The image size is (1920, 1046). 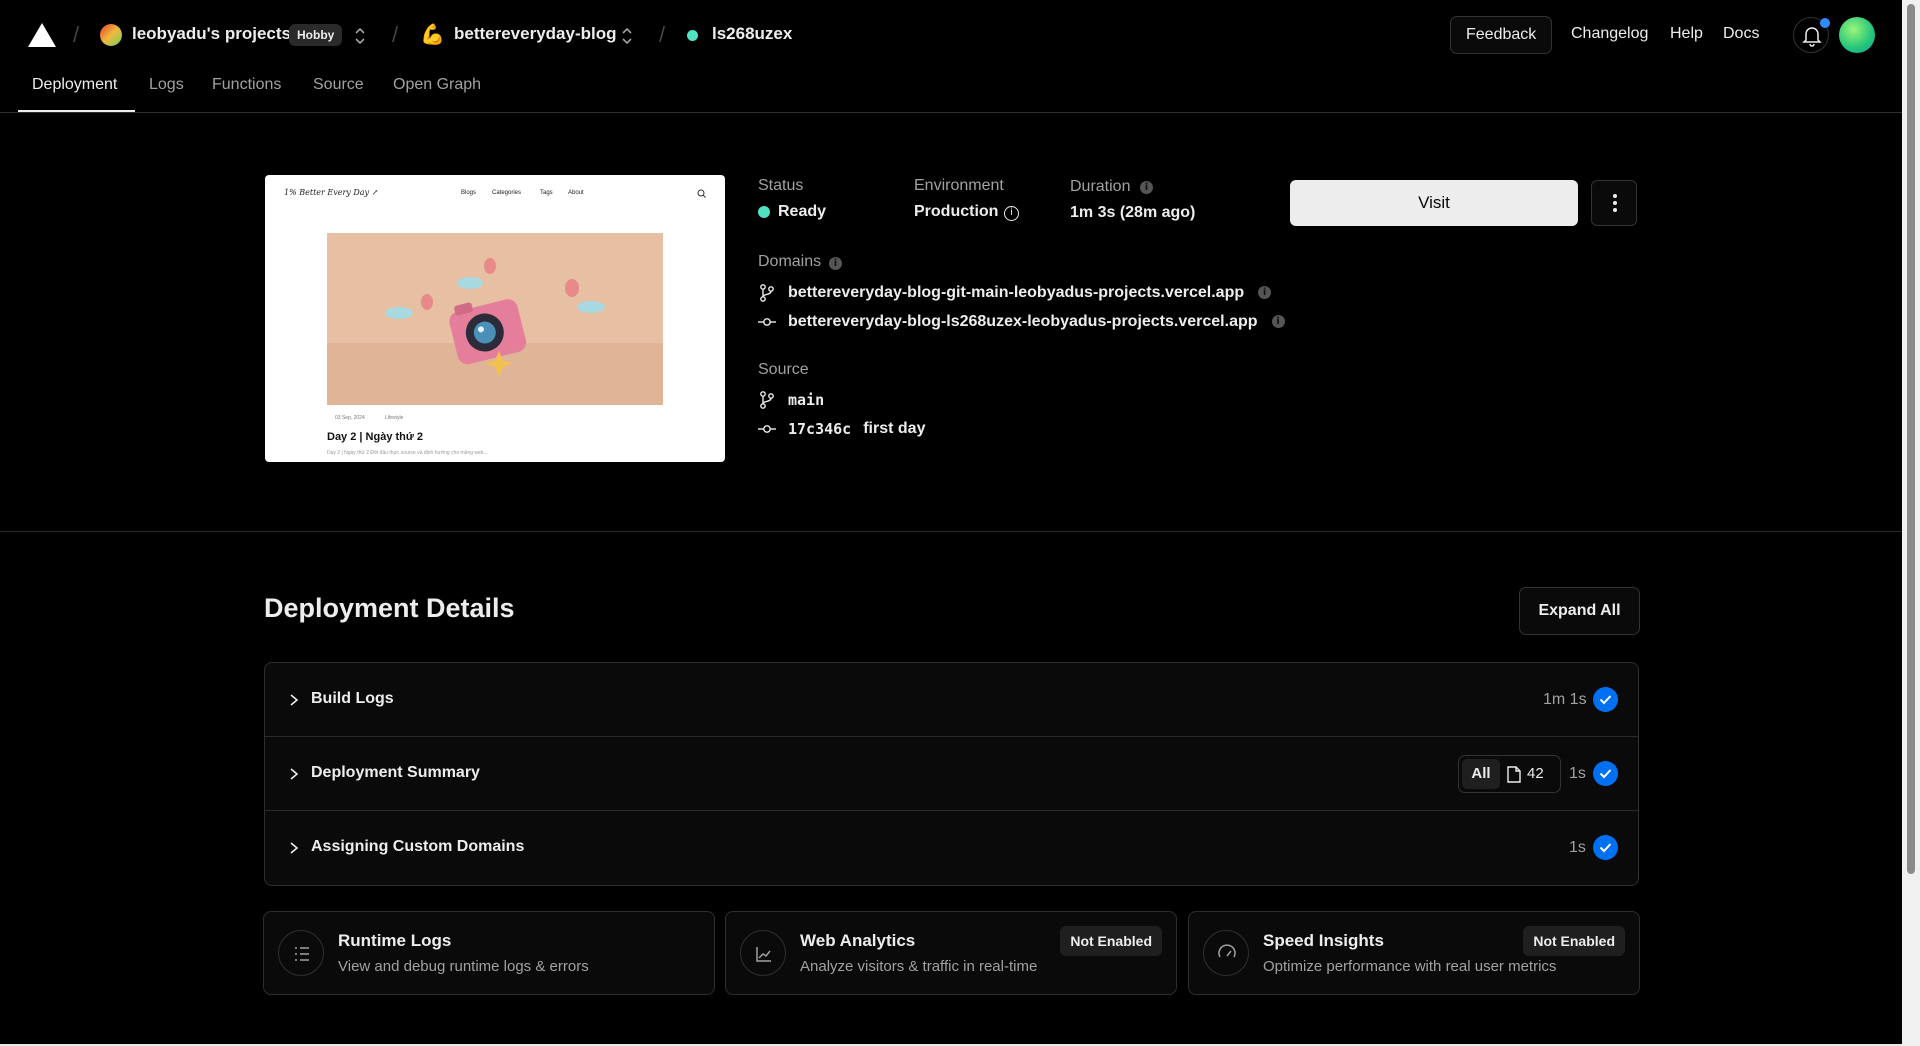 I want to click on team-switcher-icon, so click(x=360, y=36).